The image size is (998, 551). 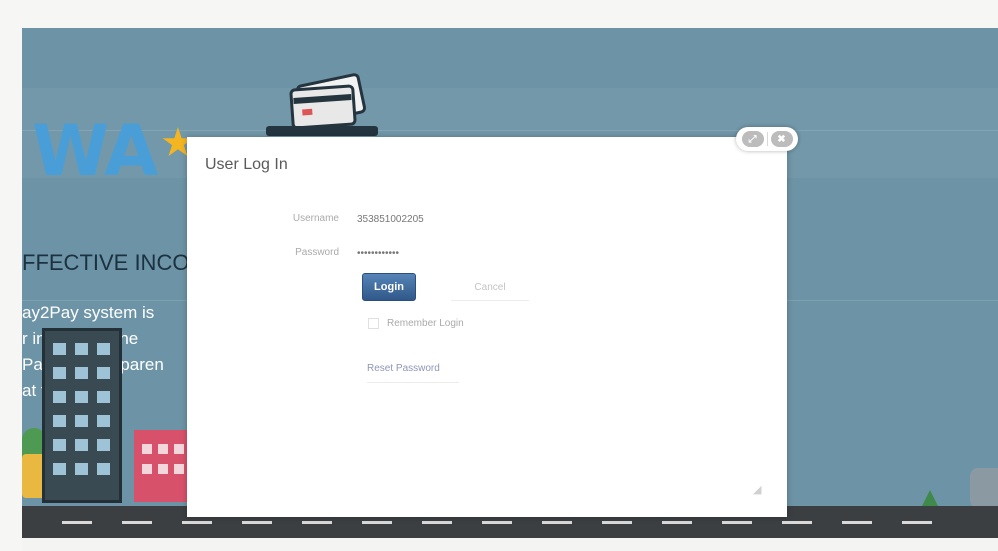 What do you see at coordinates (984, 488) in the screenshot?
I see `car-illustration` at bounding box center [984, 488].